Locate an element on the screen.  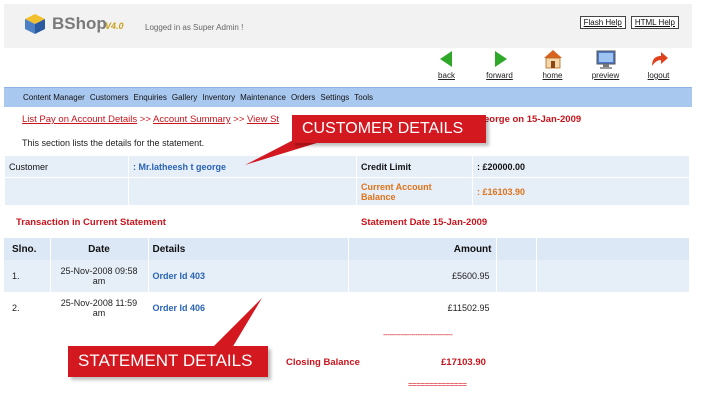
customer-details-callout: CUSTOMER DETAILS is located at coordinates (389, 129).